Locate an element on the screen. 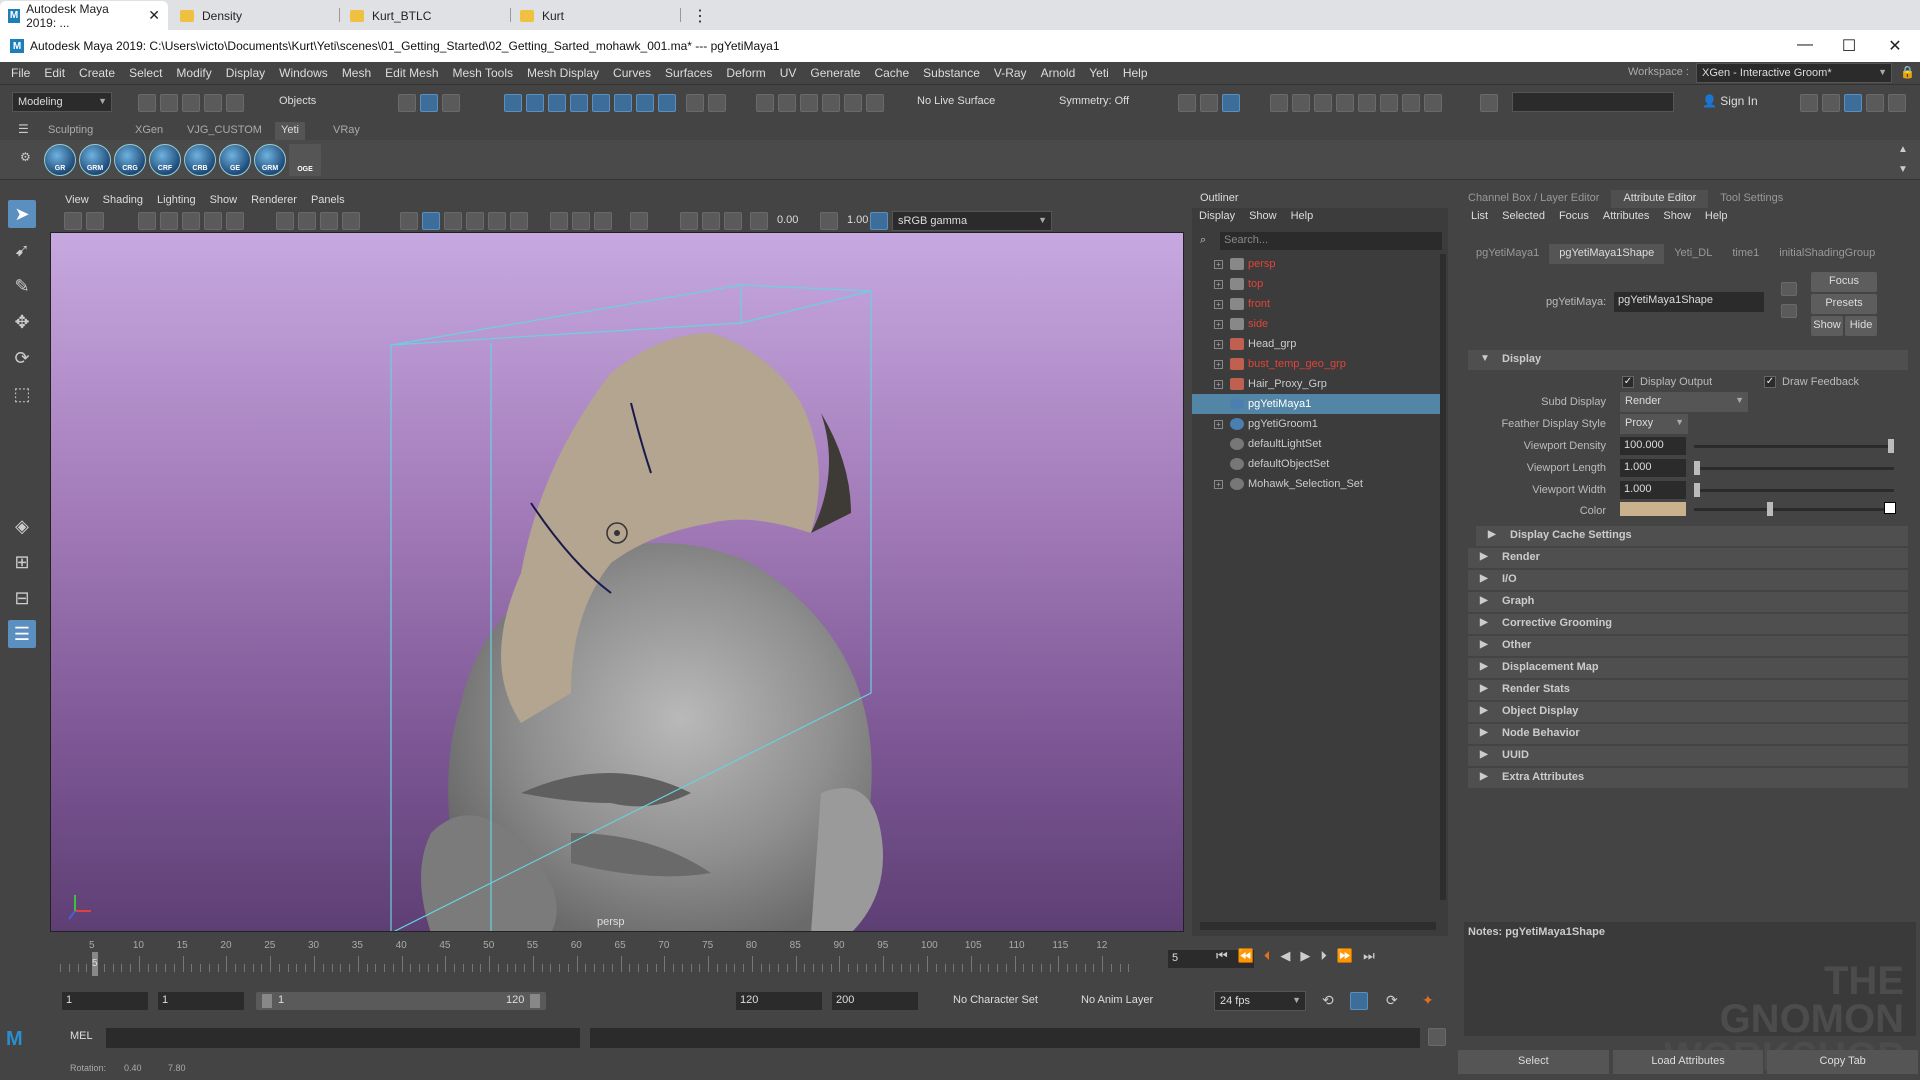  snap-point-icon is located at coordinates (557, 103).